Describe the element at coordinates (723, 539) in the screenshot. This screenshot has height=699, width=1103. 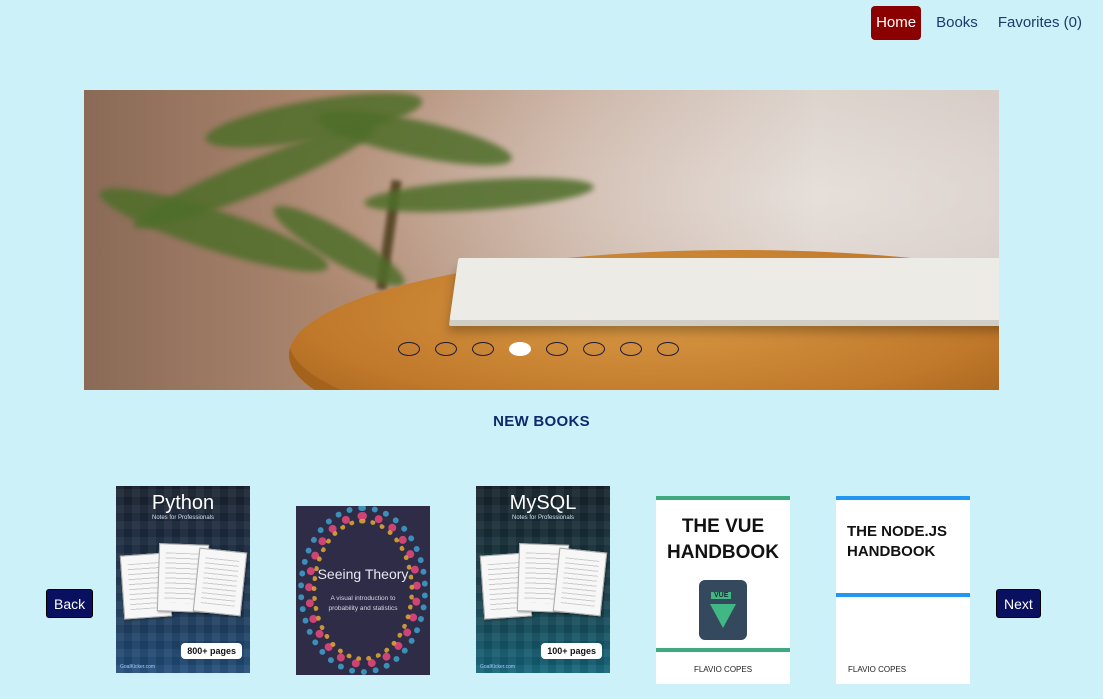
I see `cover-title: THE VUE HANDBOOK` at that location.